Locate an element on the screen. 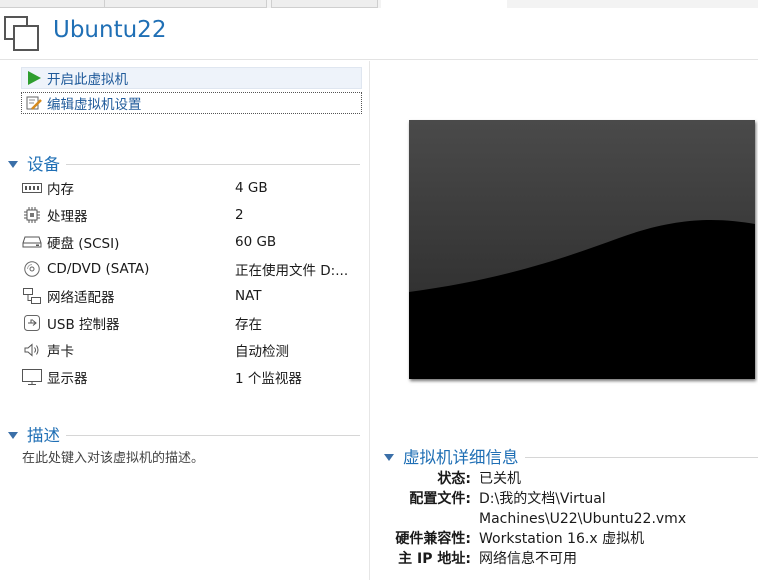 The image size is (758, 580). power-on-button: 开启此虚拟机 is located at coordinates (191, 78).